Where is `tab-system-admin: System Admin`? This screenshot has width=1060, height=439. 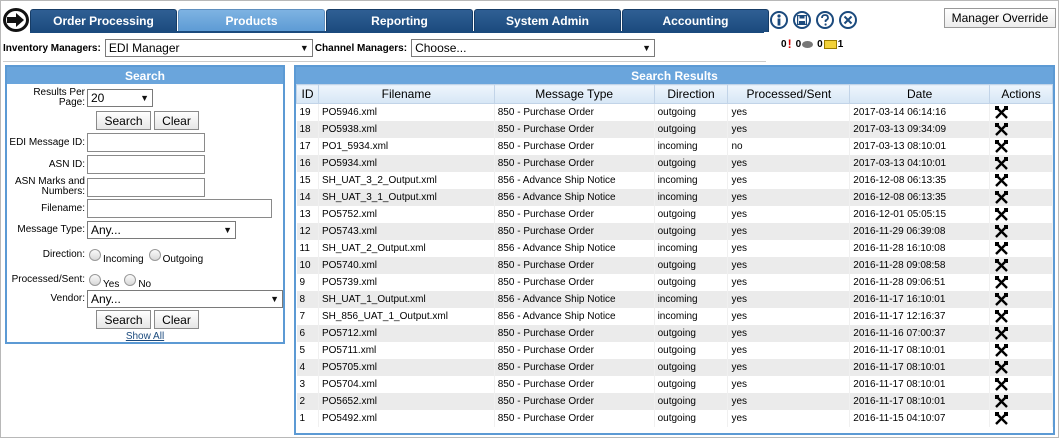
tab-system-admin: System Admin is located at coordinates (547, 20).